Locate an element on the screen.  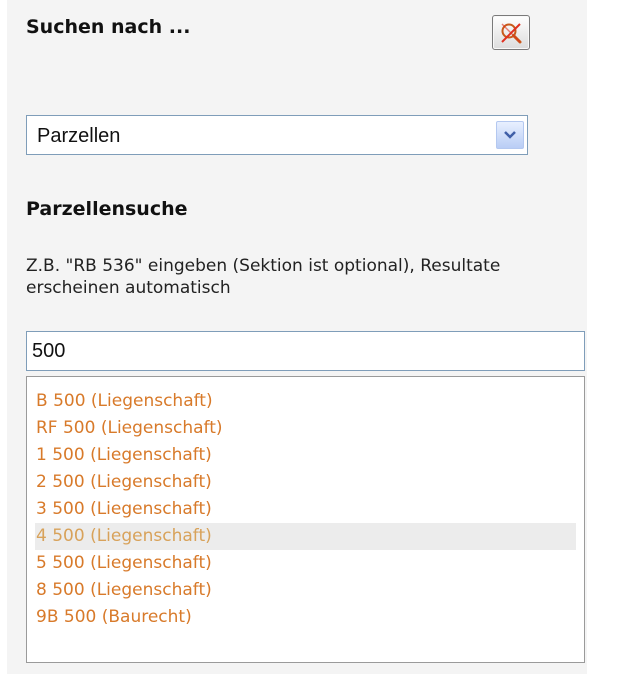
result-item: 3 500 (Liegenschaft) is located at coordinates (305, 509).